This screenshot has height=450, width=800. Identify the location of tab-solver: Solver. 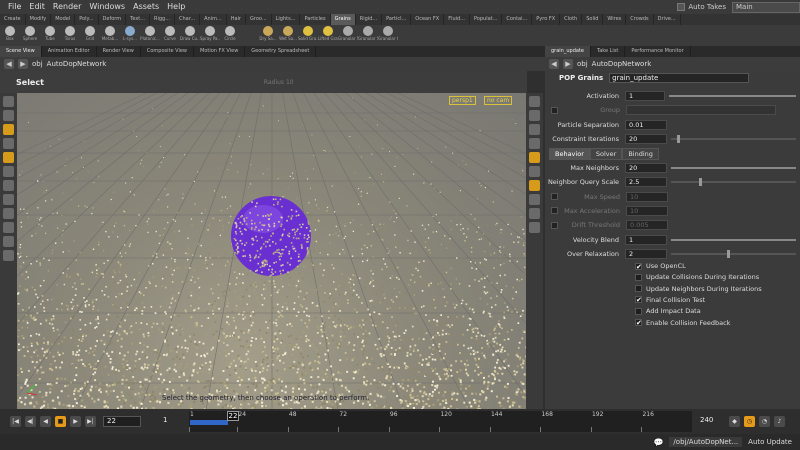
(606, 154).